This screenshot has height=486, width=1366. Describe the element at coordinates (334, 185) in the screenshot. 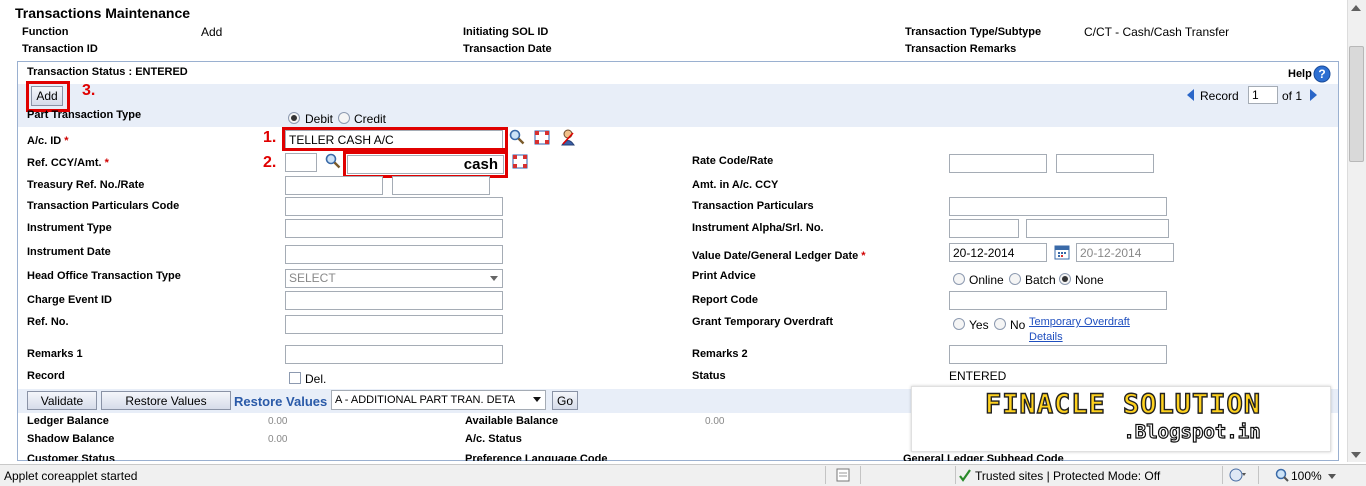

I see `treasury-ref-input` at that location.